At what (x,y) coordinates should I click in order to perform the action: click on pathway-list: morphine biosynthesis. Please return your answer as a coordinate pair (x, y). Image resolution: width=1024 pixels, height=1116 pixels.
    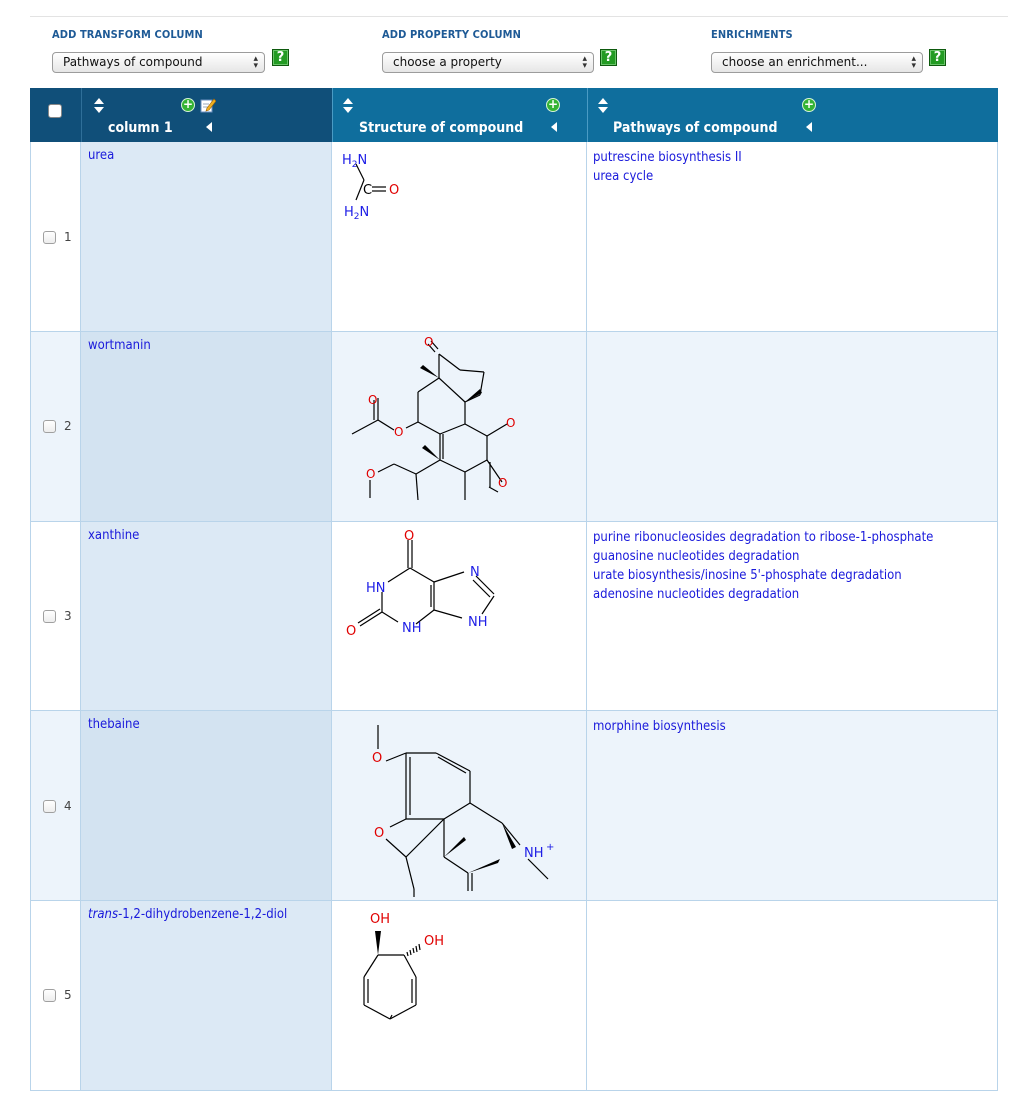
    Looking at the image, I should click on (659, 726).